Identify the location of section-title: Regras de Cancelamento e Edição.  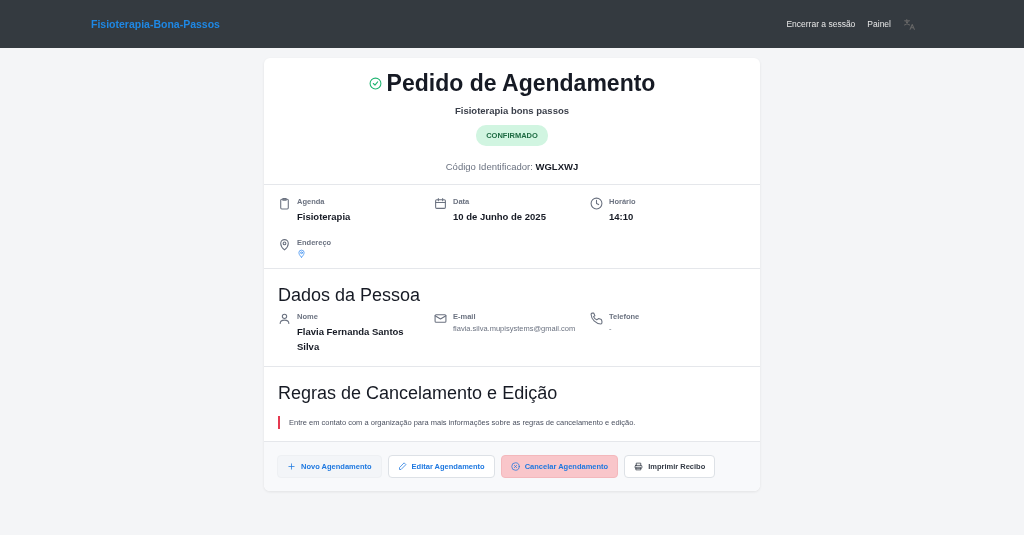
(418, 393).